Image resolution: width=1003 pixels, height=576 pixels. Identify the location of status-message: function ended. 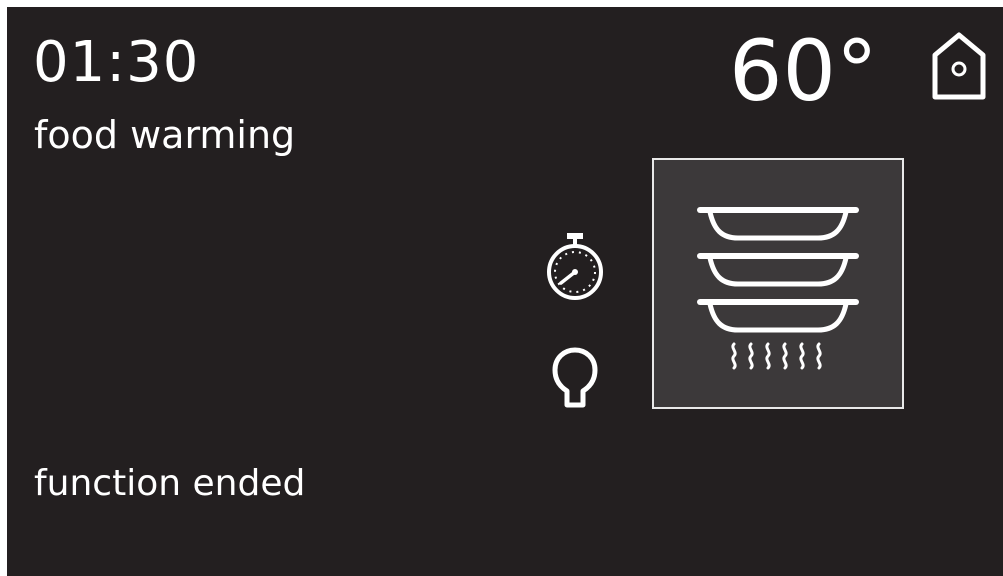
(170, 483).